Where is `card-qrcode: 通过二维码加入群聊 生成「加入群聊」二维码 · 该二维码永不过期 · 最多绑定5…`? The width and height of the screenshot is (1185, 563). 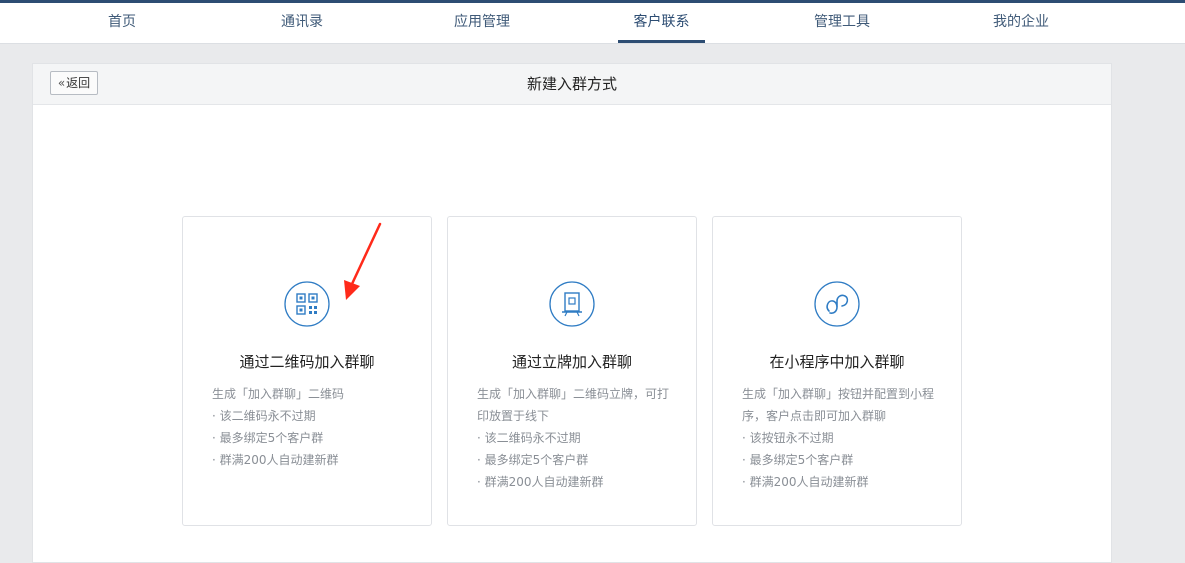
card-qrcode: 通过二维码加入群聊 生成「加入群聊」二维码 · 该二维码永不过期 · 最多绑定5… is located at coordinates (307, 371).